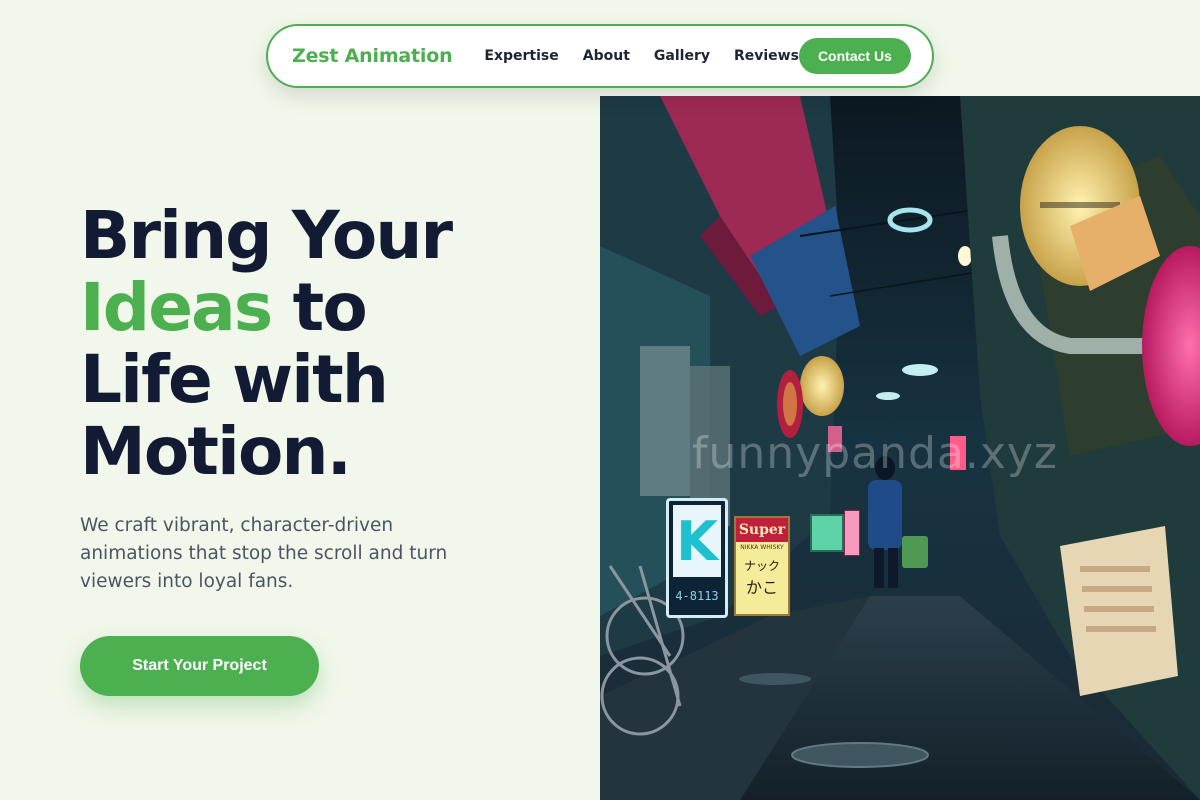 The width and height of the screenshot is (1200, 800). What do you see at coordinates (606, 56) in the screenshot?
I see `nav-link-about: About` at bounding box center [606, 56].